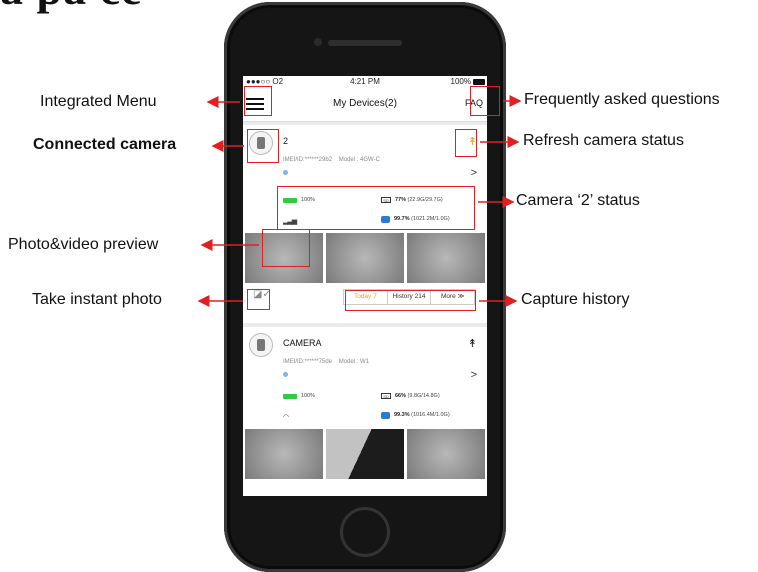 This screenshot has width=758, height=572. Describe the element at coordinates (578, 200) in the screenshot. I see `annotation-camera-status: Camera ‘2’ status` at that location.